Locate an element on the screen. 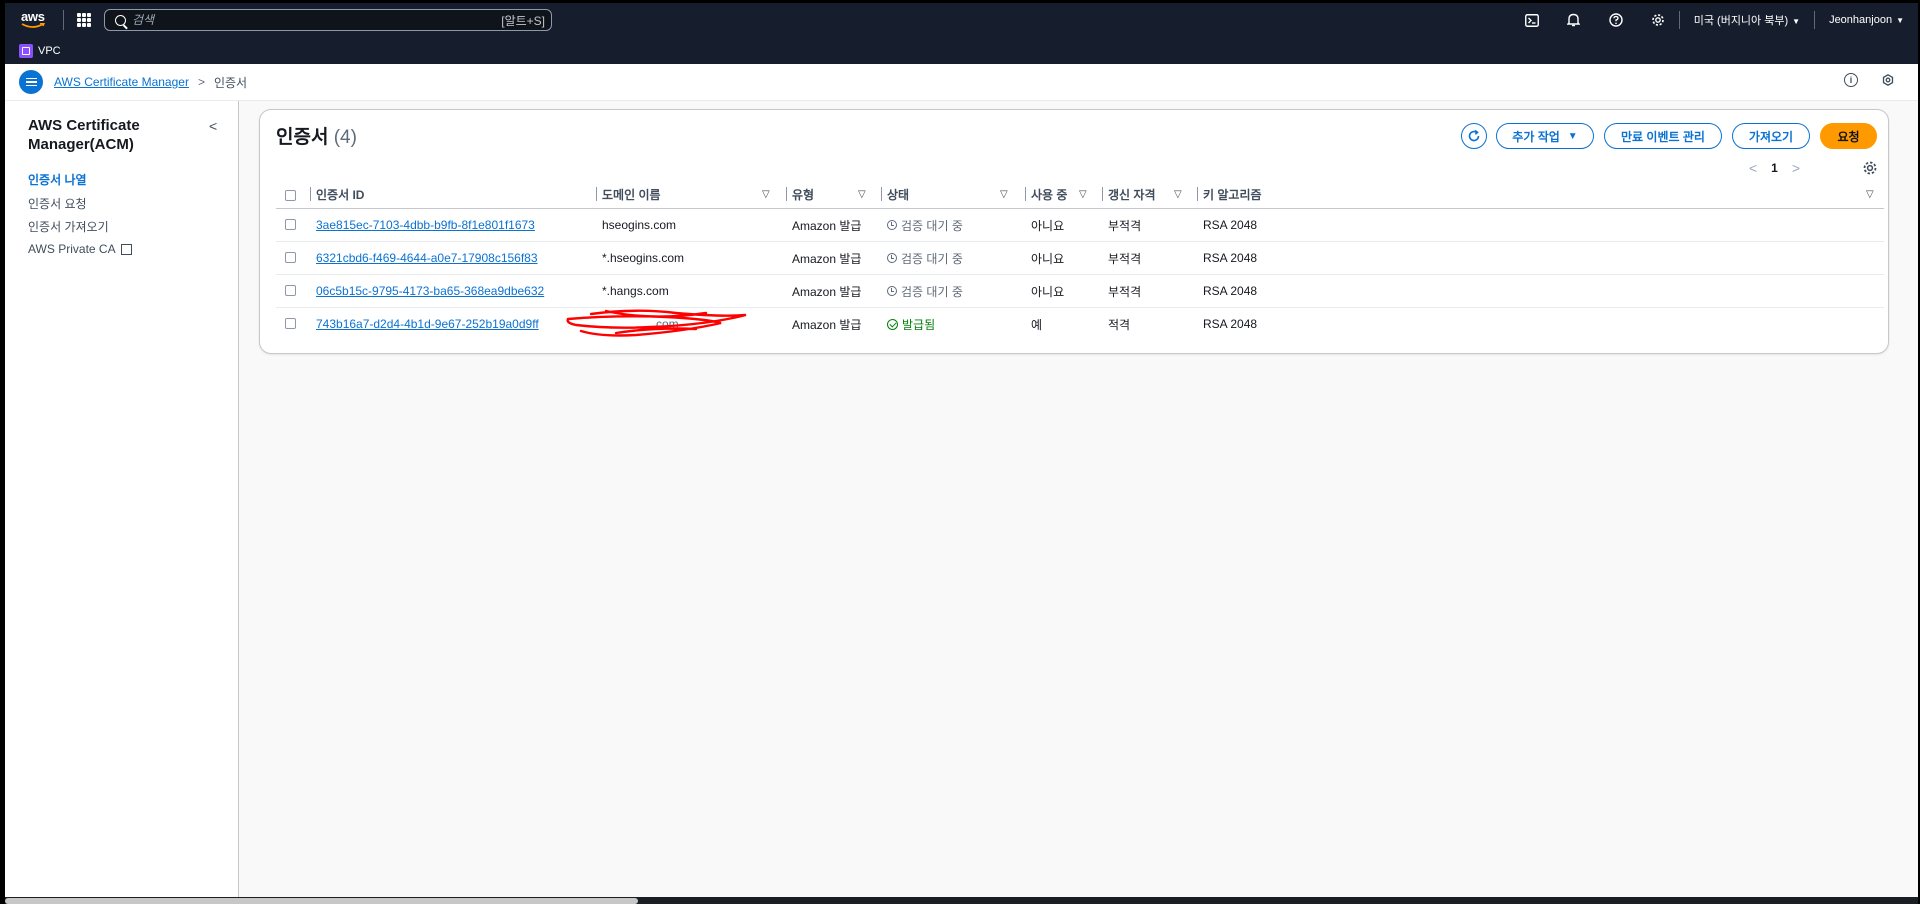  column-header-status: 상태 ▽ is located at coordinates (954, 194).